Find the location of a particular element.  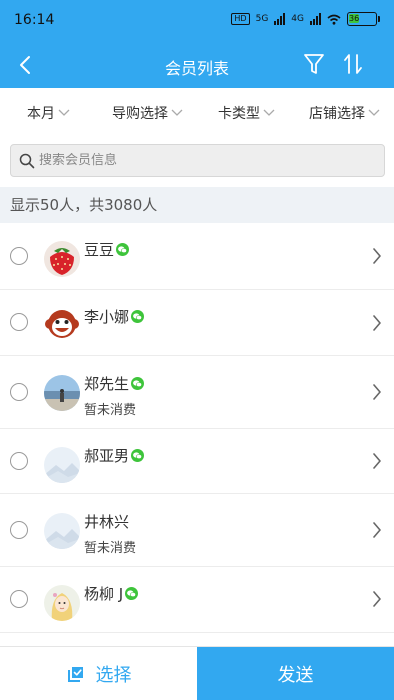

member-name-wrap: 郑先生 is located at coordinates (114, 383).